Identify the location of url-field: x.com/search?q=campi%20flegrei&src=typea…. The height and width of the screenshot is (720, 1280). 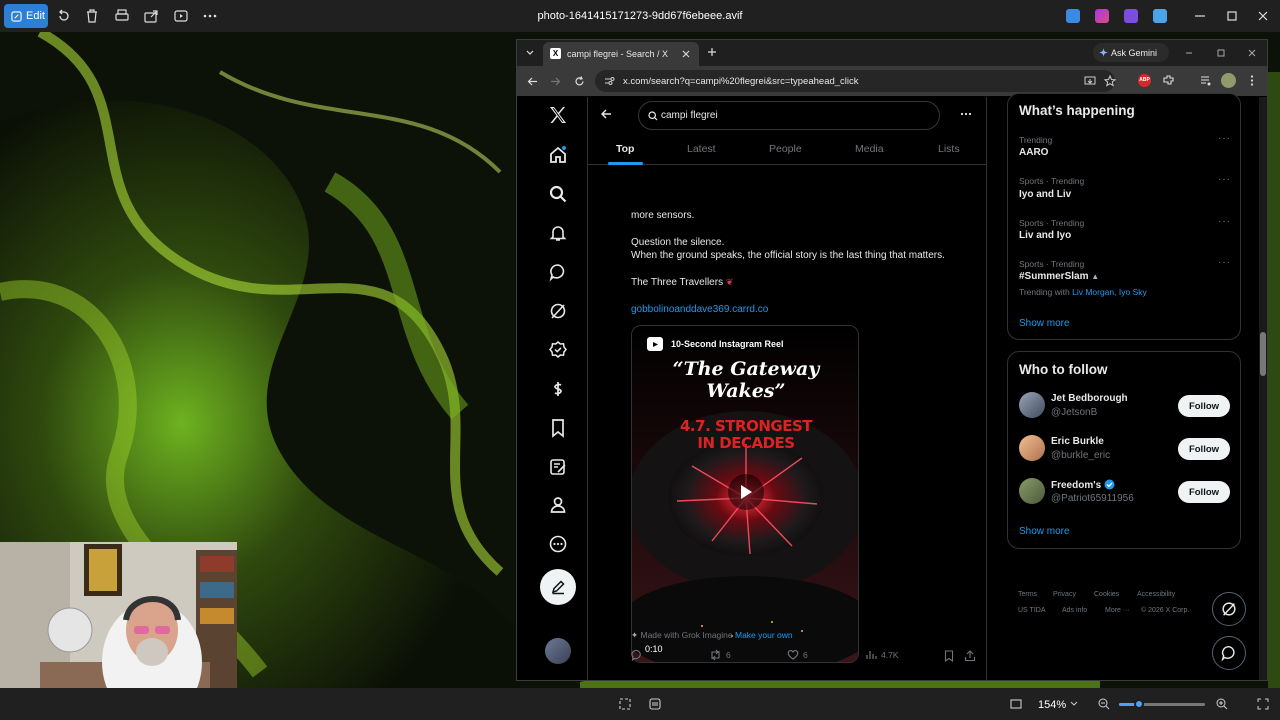
(855, 81).